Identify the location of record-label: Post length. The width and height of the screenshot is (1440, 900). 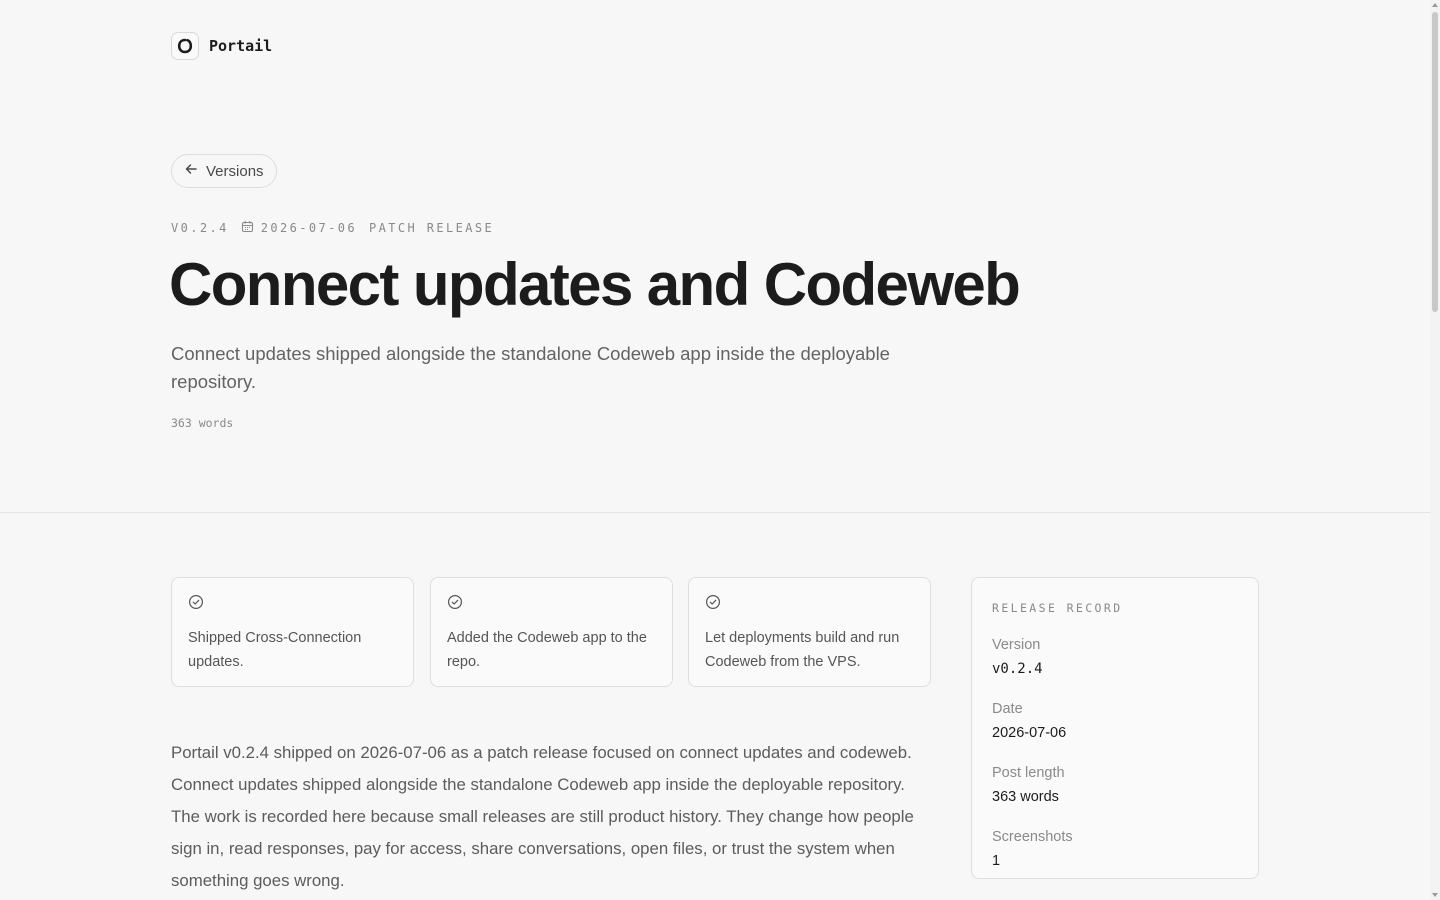
(1028, 773).